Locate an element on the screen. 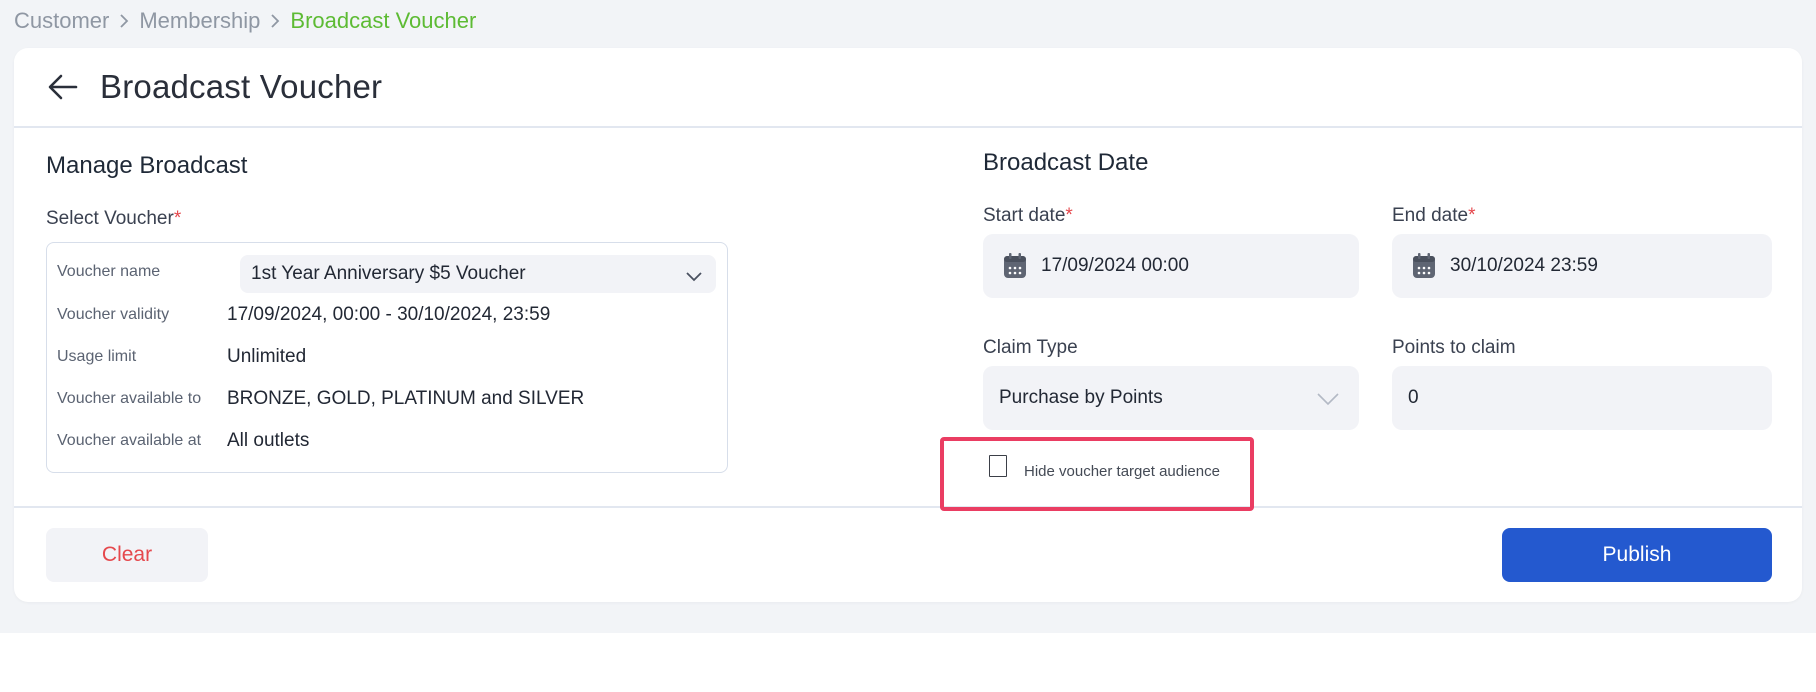  voucher-name-key: Voucher name is located at coordinates (109, 271).